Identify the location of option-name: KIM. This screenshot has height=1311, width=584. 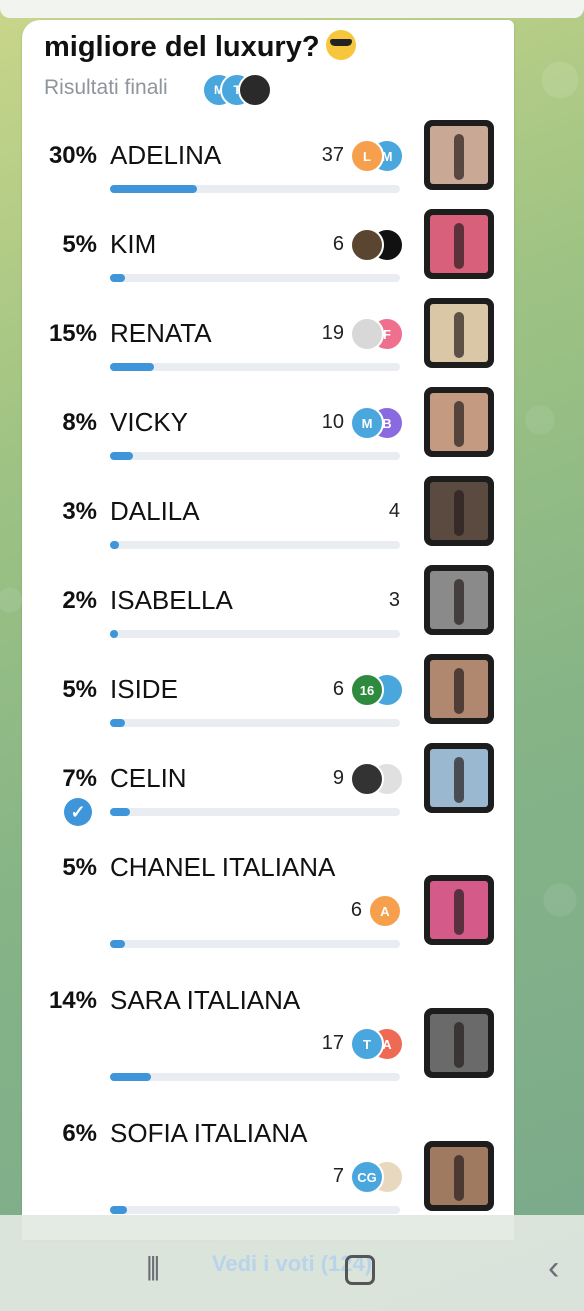
(133, 244).